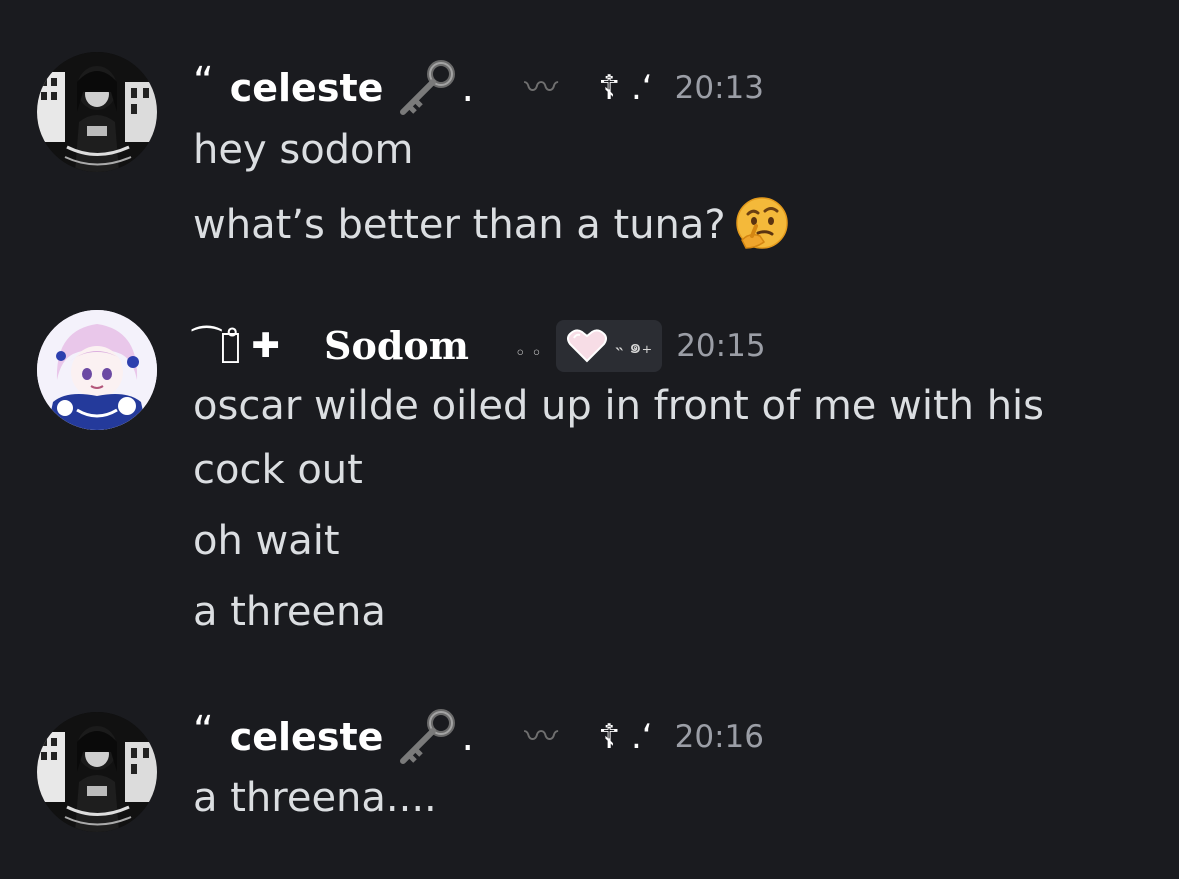 Image resolution: width=1179 pixels, height=879 pixels. I want to click on message-header: ⁀꒱̊ ✚ Sodom ◦ ◦ ˵ ๑₊ 20:15, so click(479, 346).